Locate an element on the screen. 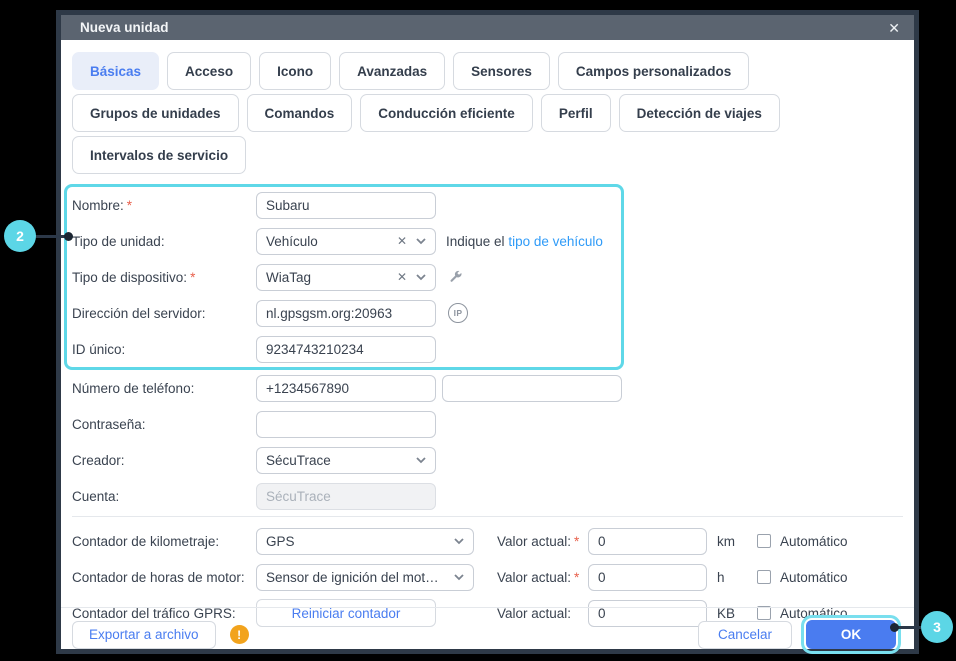 The height and width of the screenshot is (661, 956). tab-avanzadas: Avanzadas is located at coordinates (392, 71).